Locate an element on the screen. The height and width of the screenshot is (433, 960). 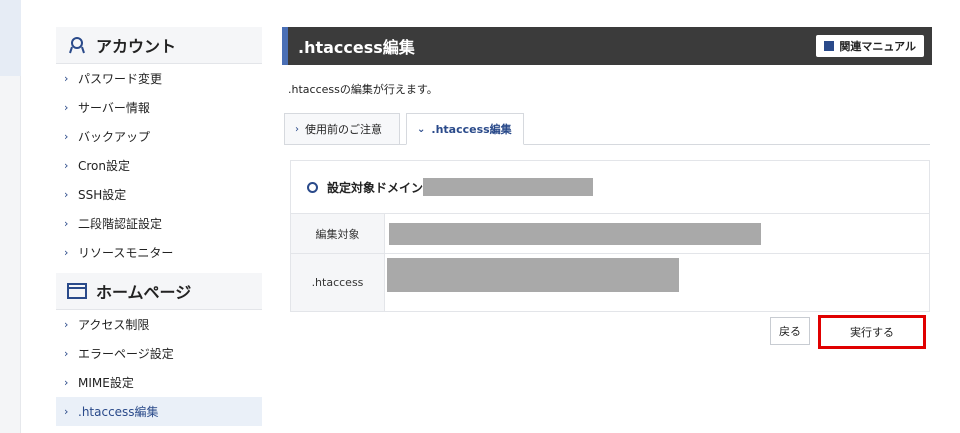
htaccess-content-redacted is located at coordinates (533, 275).